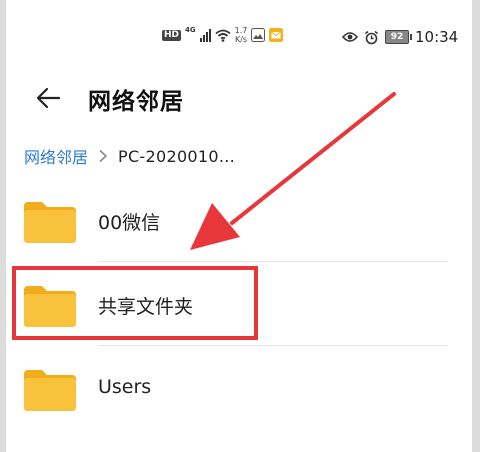 The width and height of the screenshot is (480, 452). What do you see at coordinates (476, 226) in the screenshot?
I see `right-edge` at bounding box center [476, 226].